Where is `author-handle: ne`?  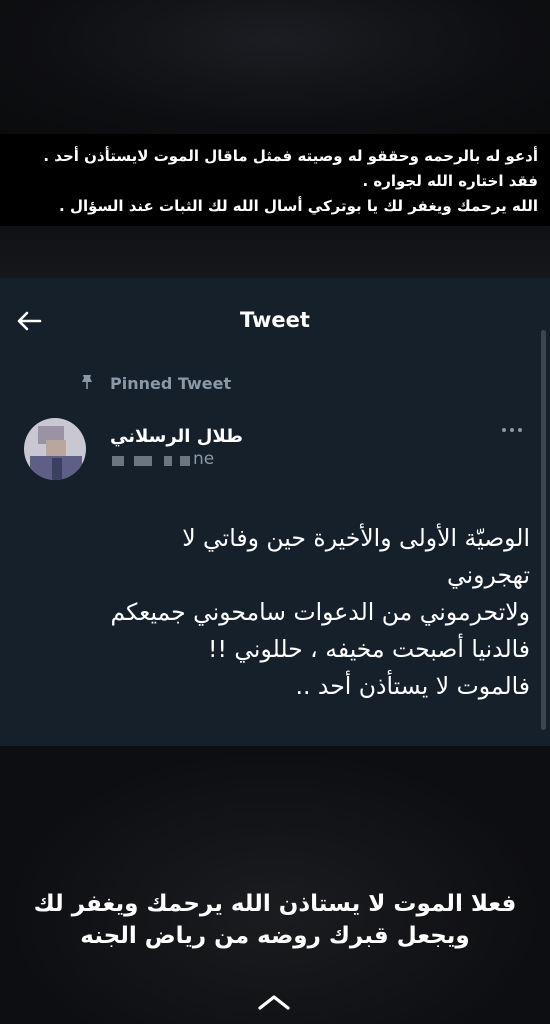 author-handle: ne is located at coordinates (203, 459).